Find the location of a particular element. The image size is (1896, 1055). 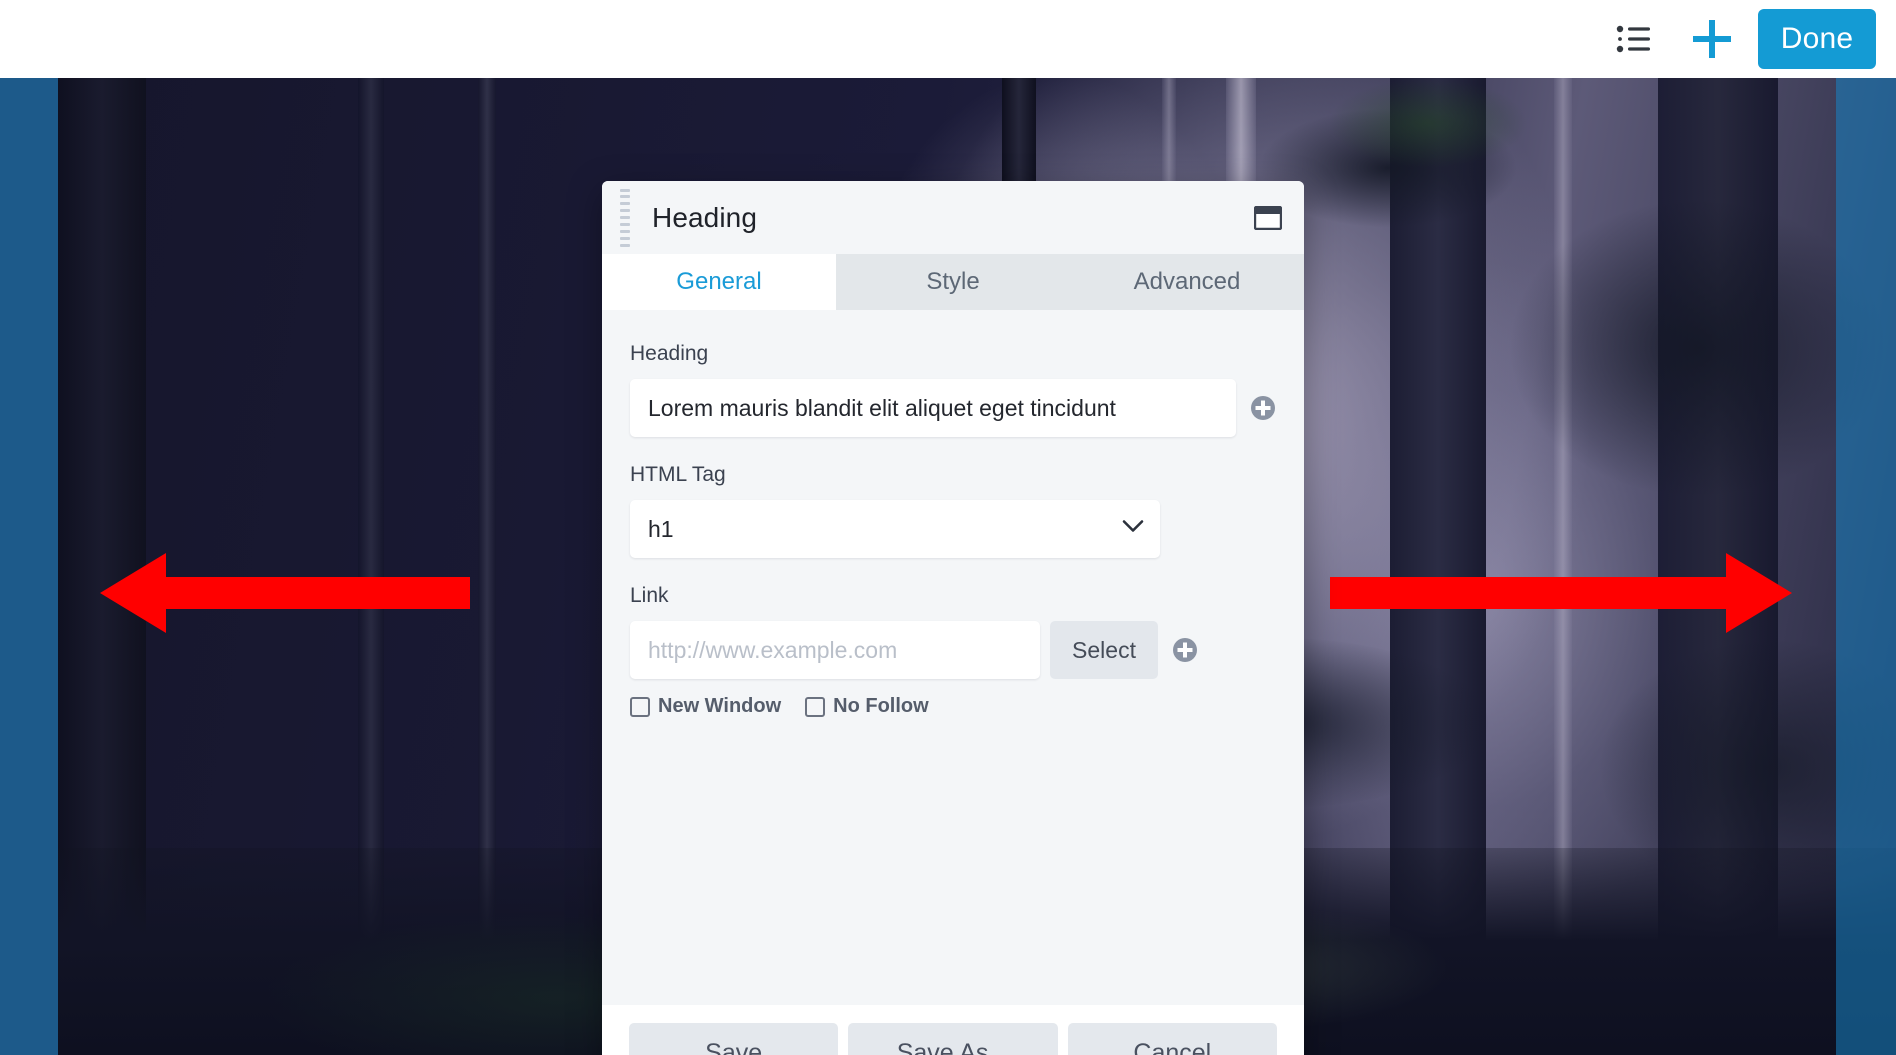

list-view-icon is located at coordinates (1635, 39).